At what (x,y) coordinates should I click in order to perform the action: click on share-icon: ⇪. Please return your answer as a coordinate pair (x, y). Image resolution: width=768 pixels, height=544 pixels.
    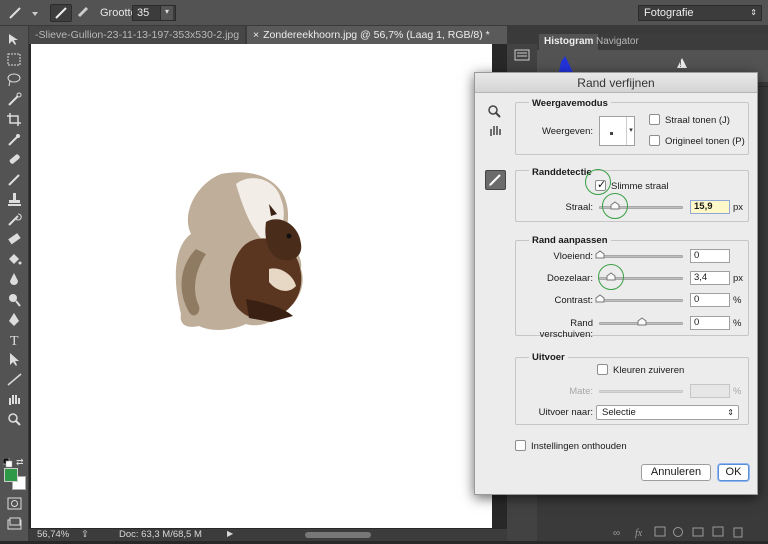
    Looking at the image, I should click on (85, 534).